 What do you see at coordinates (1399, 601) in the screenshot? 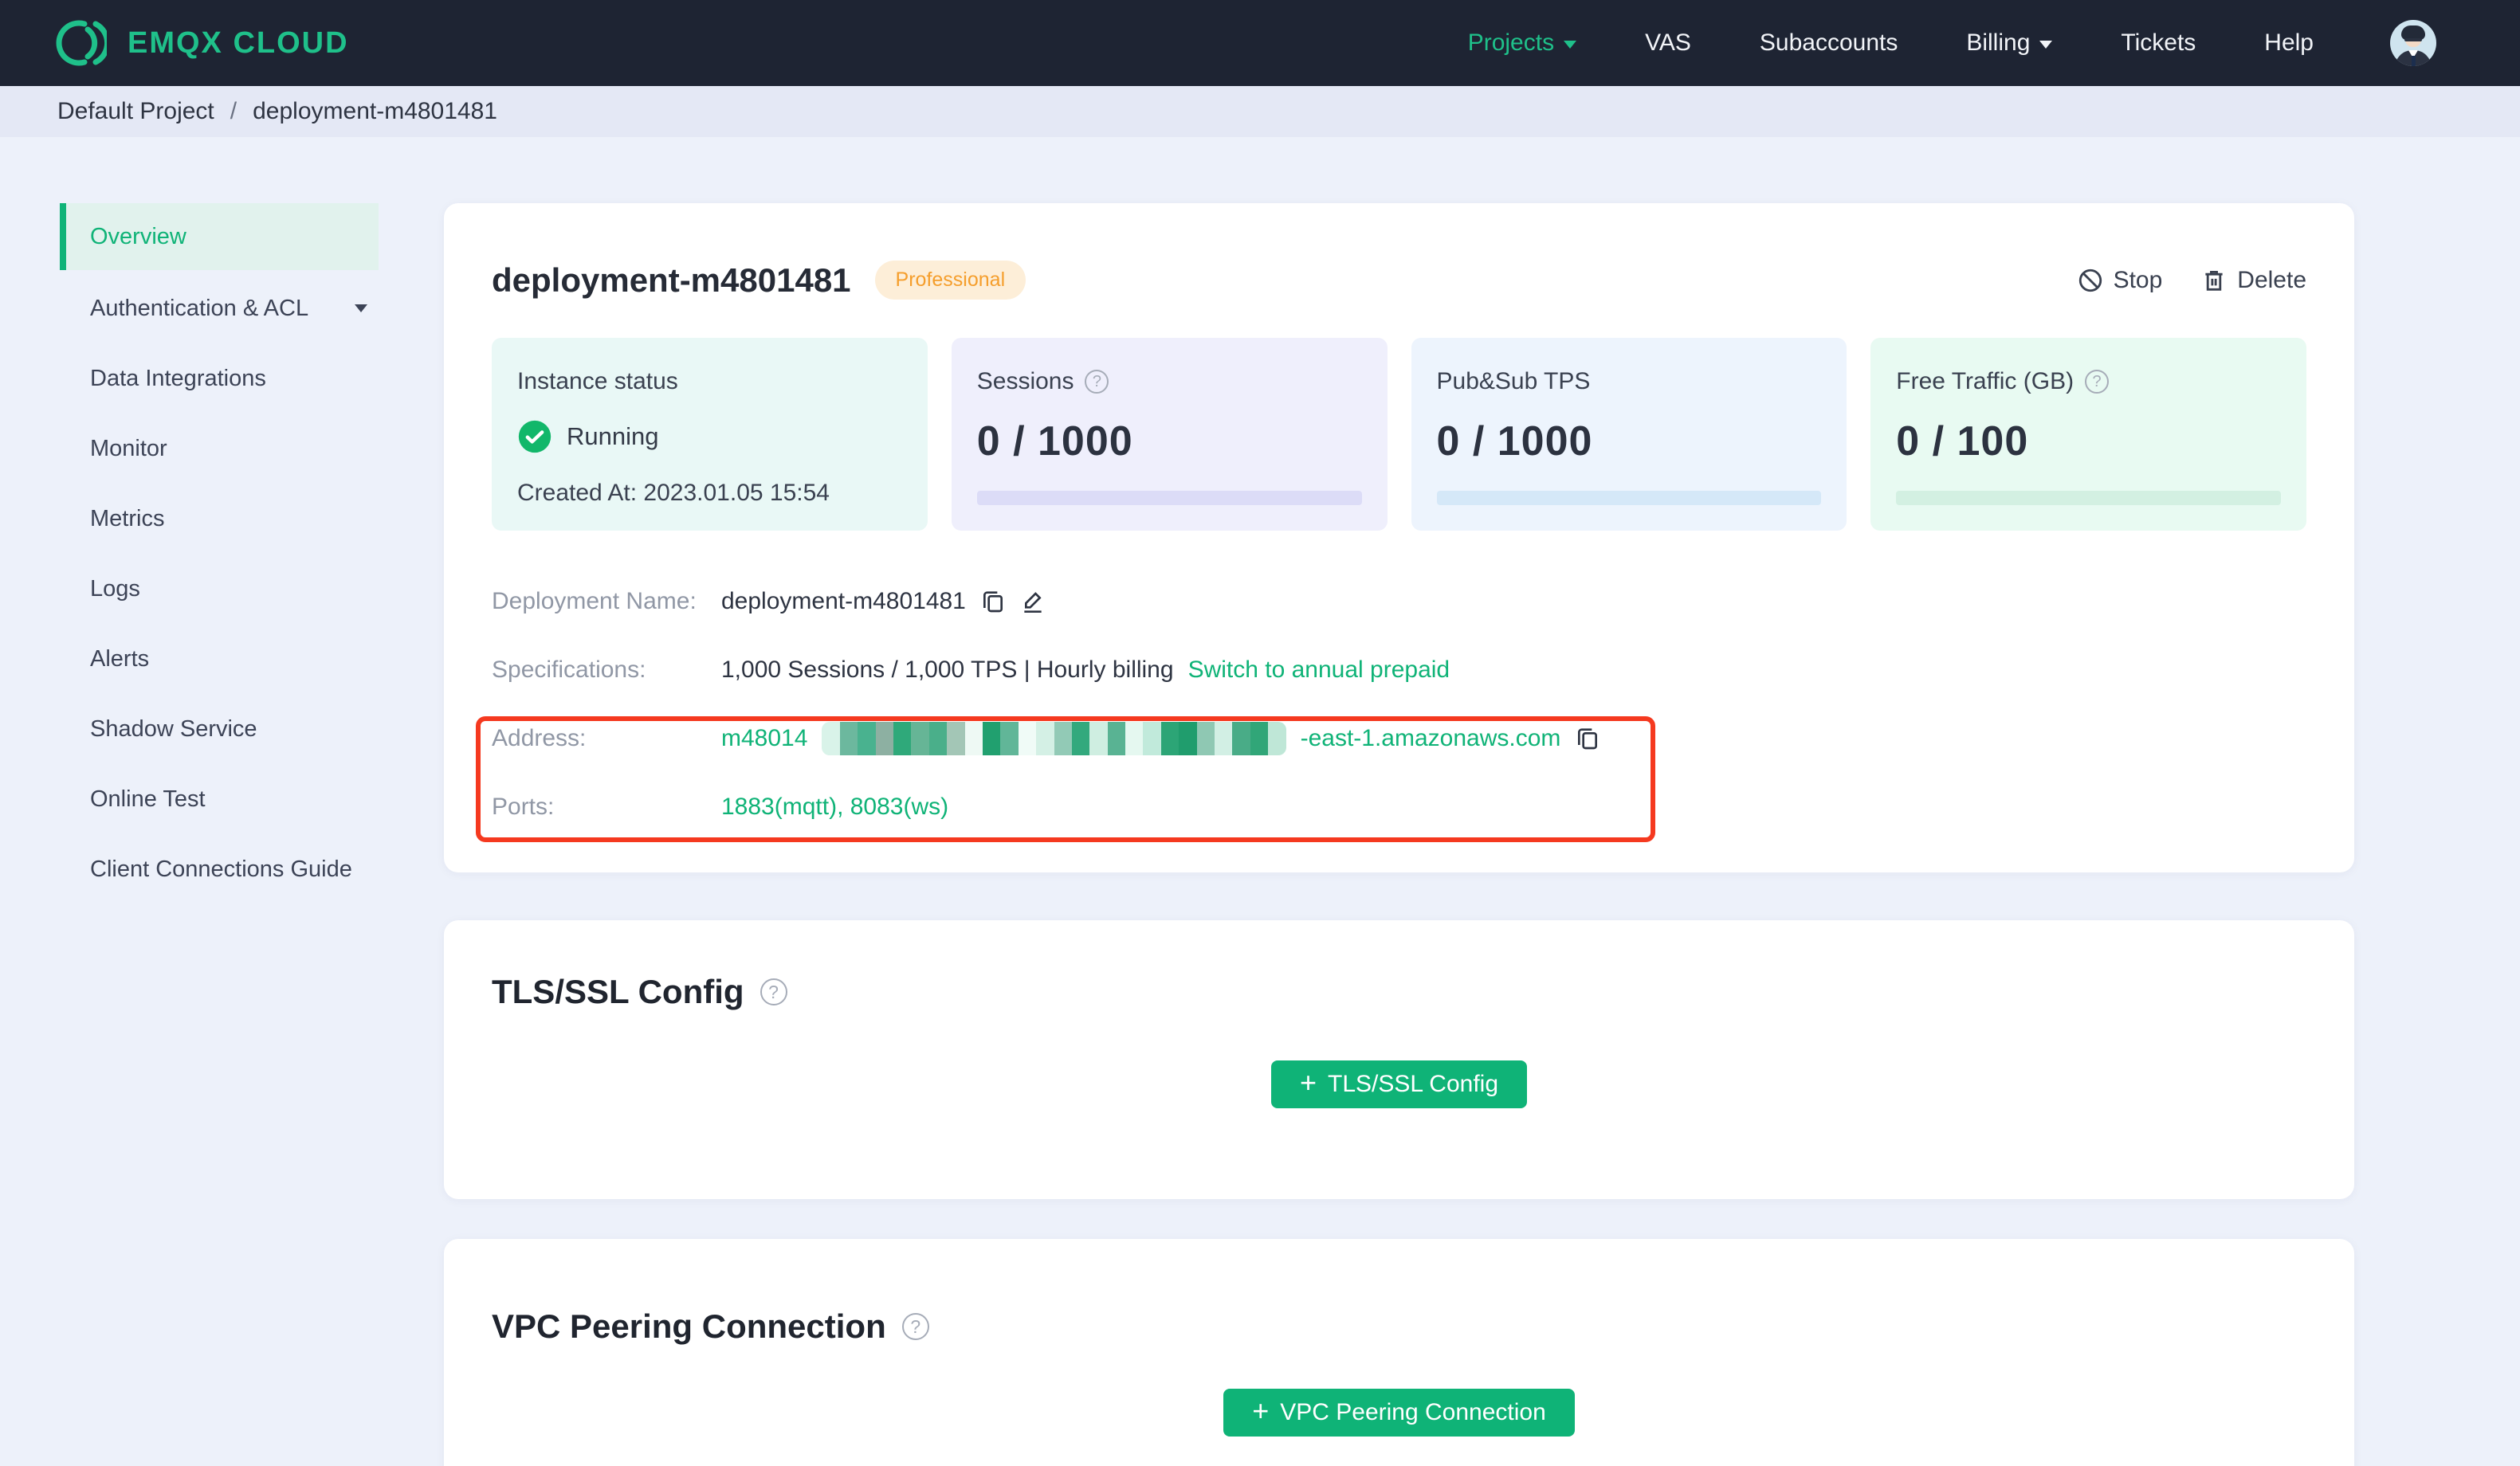
I see `deployment-name-row: Deployment Name: deployment-m4801481` at bounding box center [1399, 601].